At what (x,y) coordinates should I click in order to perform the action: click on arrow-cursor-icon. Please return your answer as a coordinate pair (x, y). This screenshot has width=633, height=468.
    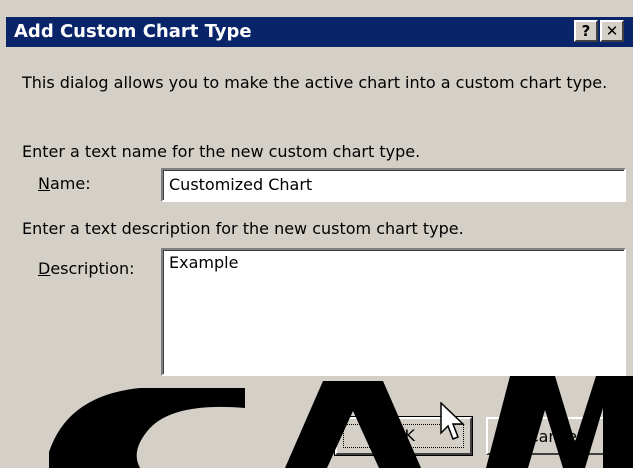
    Looking at the image, I should click on (452, 421).